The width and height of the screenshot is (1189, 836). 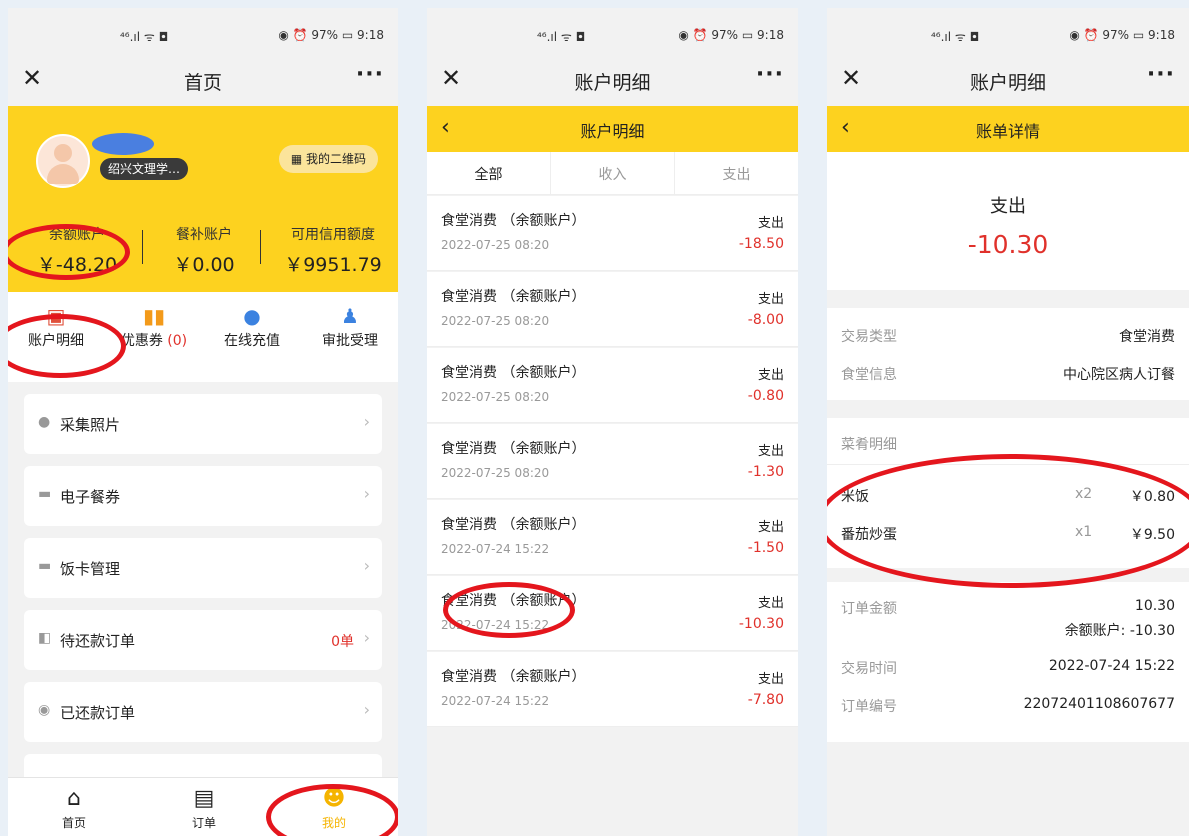 What do you see at coordinates (204, 798) in the screenshot?
I see `order-icon: ▤` at bounding box center [204, 798].